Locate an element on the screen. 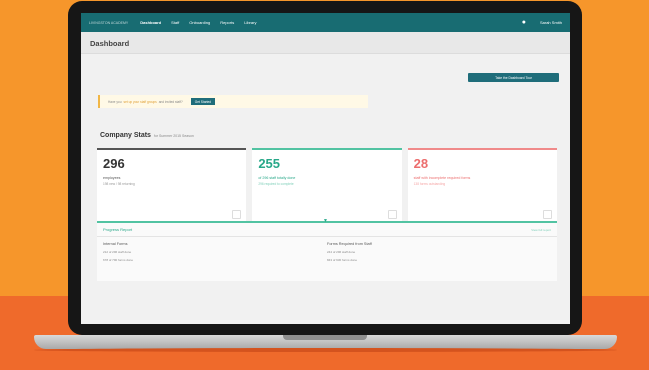  view-full-report-link: View full report is located at coordinates (541, 230).